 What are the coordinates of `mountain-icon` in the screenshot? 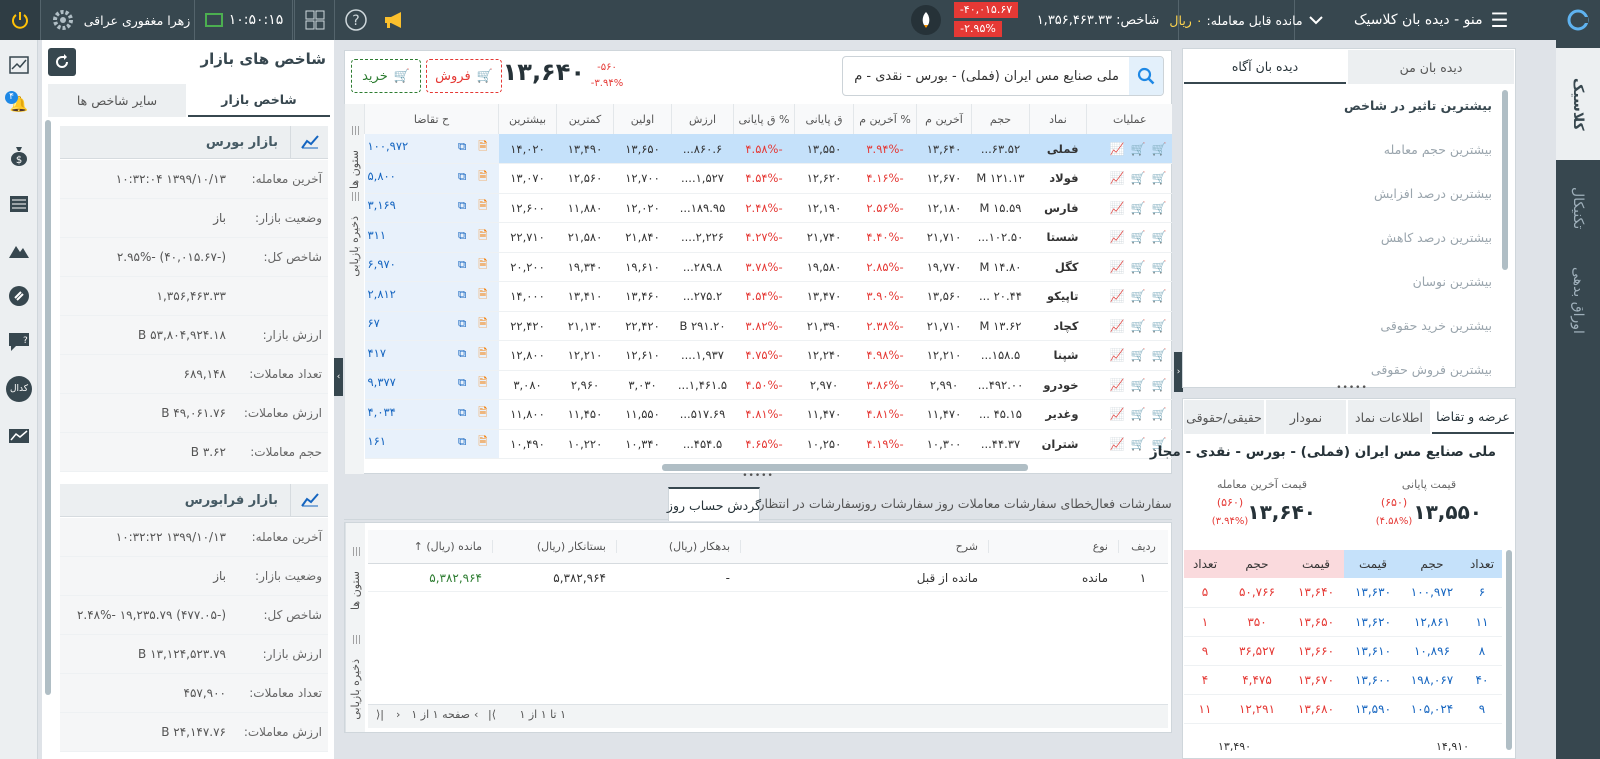 It's located at (19, 250).